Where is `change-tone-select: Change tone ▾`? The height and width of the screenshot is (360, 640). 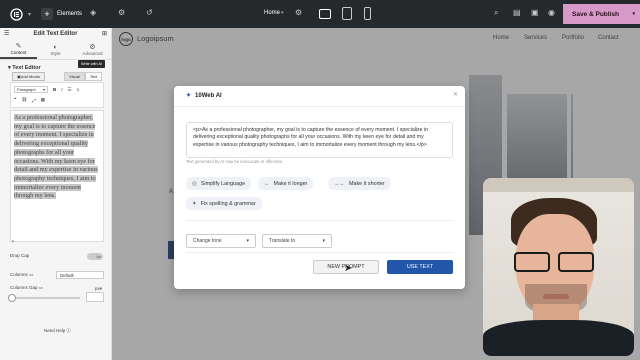
change-tone-select: Change tone ▾ is located at coordinates (221, 241).